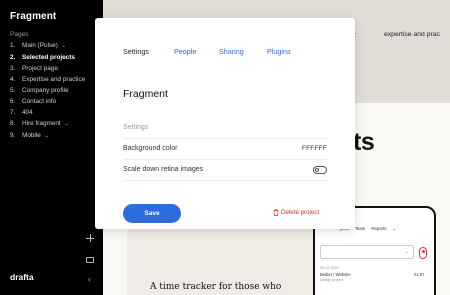 This screenshot has height=295, width=450. Describe the element at coordinates (13, 68) in the screenshot. I see `page-number: 3.` at that location.